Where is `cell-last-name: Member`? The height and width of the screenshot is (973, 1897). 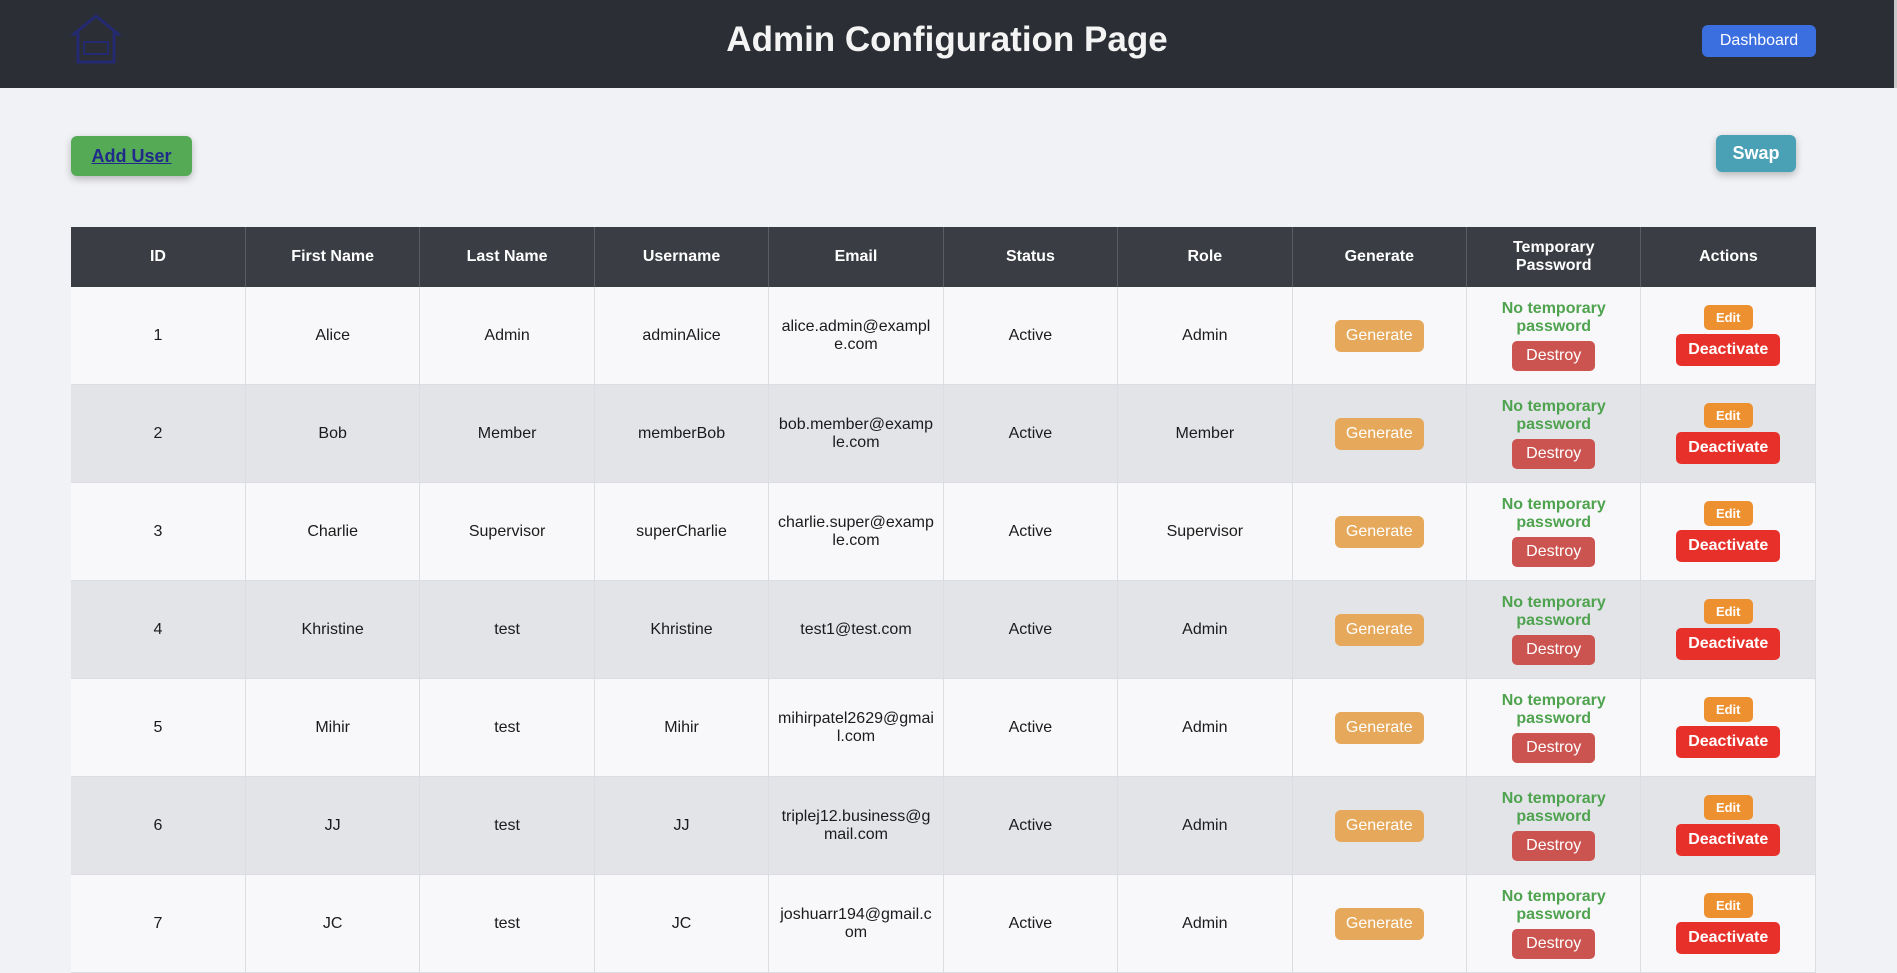 cell-last-name: Member is located at coordinates (507, 433).